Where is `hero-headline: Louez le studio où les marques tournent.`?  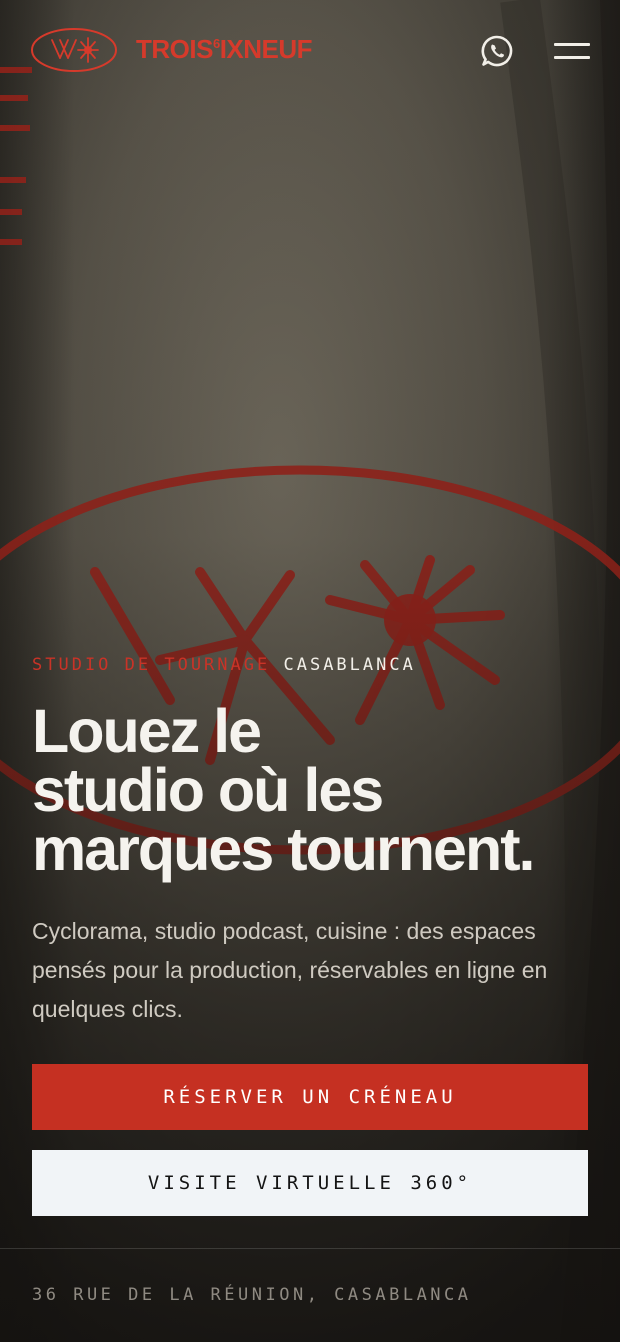 hero-headline: Louez le studio où les marques tournent. is located at coordinates (317, 790).